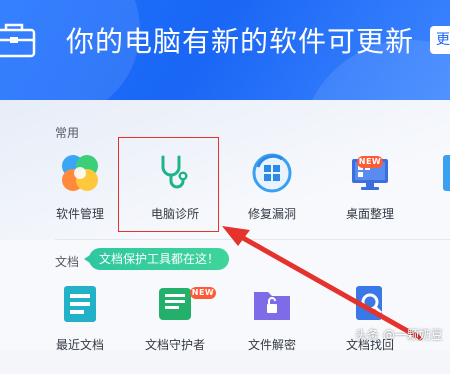 This screenshot has height=374, width=450. What do you see at coordinates (446, 173) in the screenshot?
I see `partial-tile-icon` at bounding box center [446, 173].